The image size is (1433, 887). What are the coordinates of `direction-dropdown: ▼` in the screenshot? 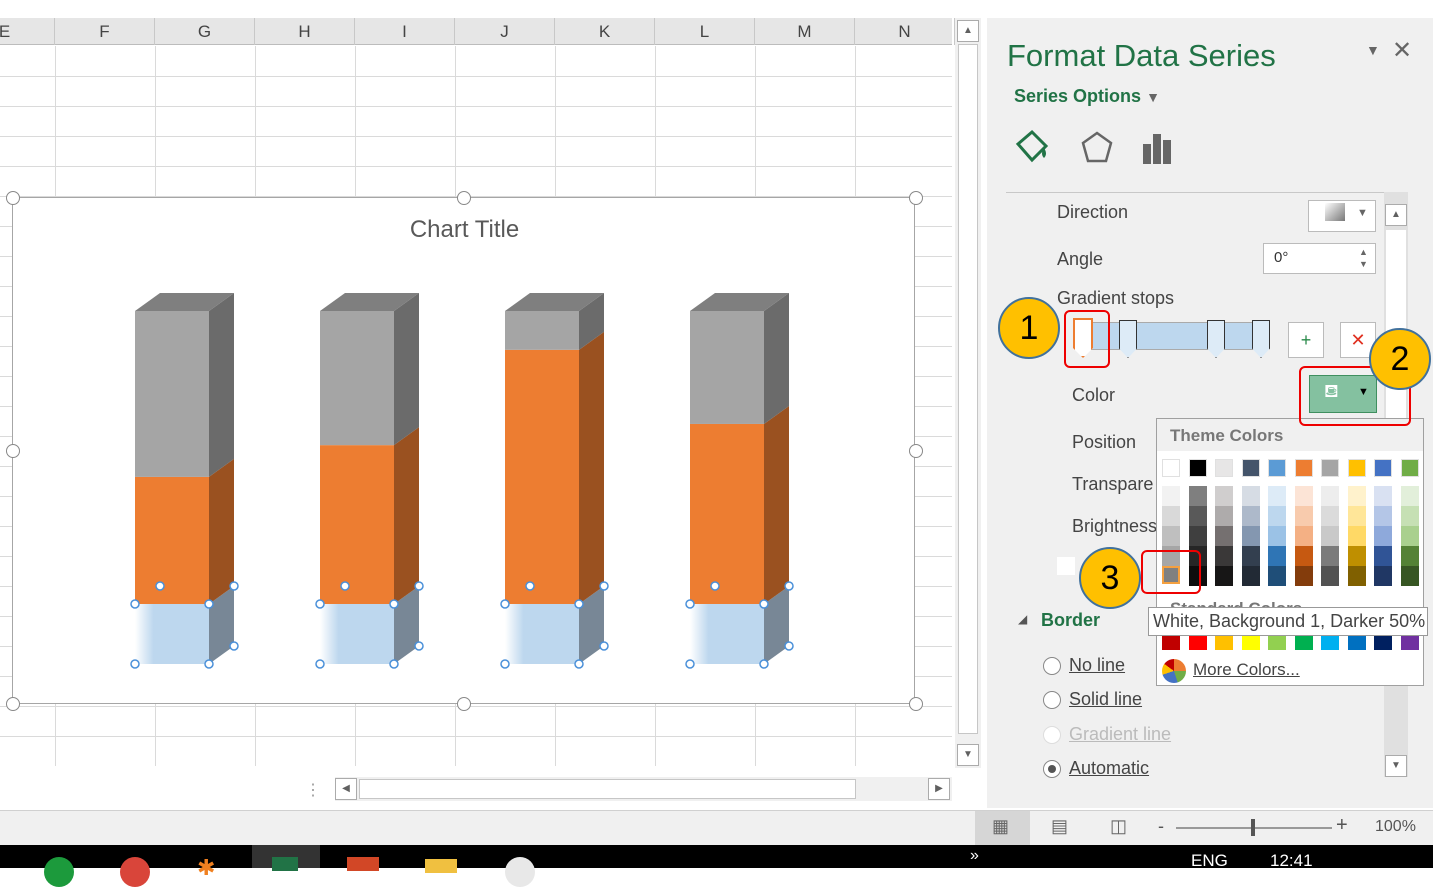 It's located at (1342, 216).